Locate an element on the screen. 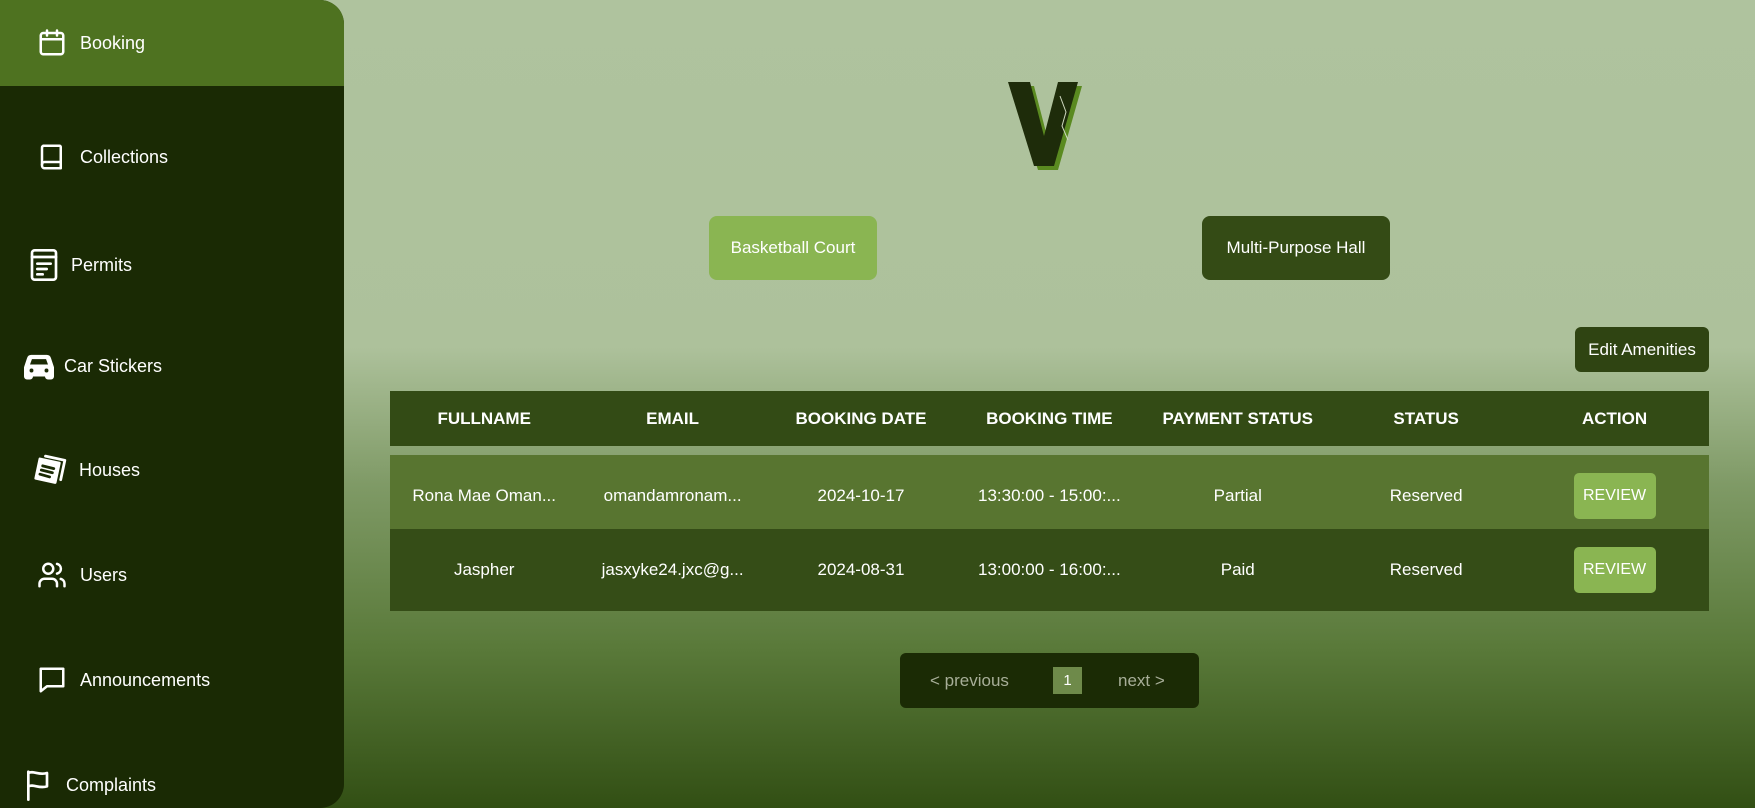 The image size is (1755, 808). multi-purpose-hall-button: Multi-Purpose Hall is located at coordinates (1296, 248).